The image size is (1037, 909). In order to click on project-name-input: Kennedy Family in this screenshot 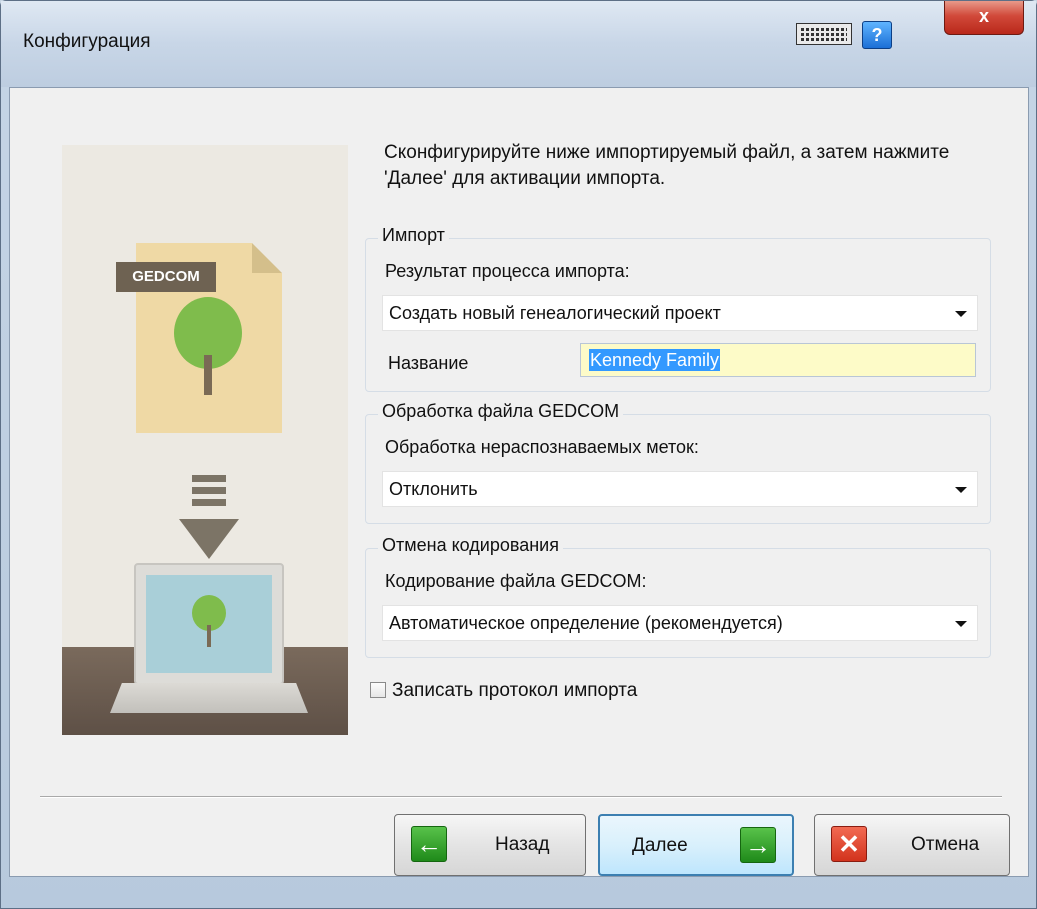, I will do `click(778, 360)`.